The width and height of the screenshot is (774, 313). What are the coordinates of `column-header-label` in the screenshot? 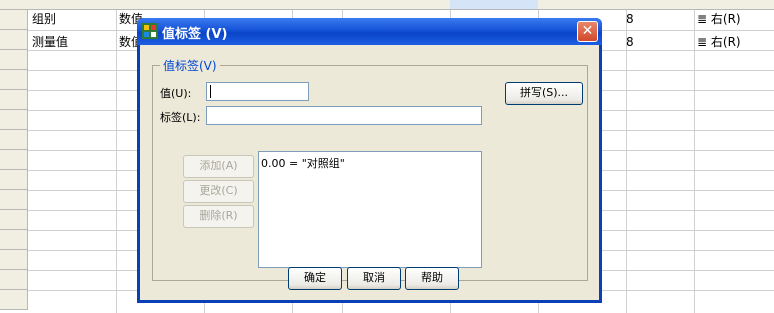 It's located at (396, 5).